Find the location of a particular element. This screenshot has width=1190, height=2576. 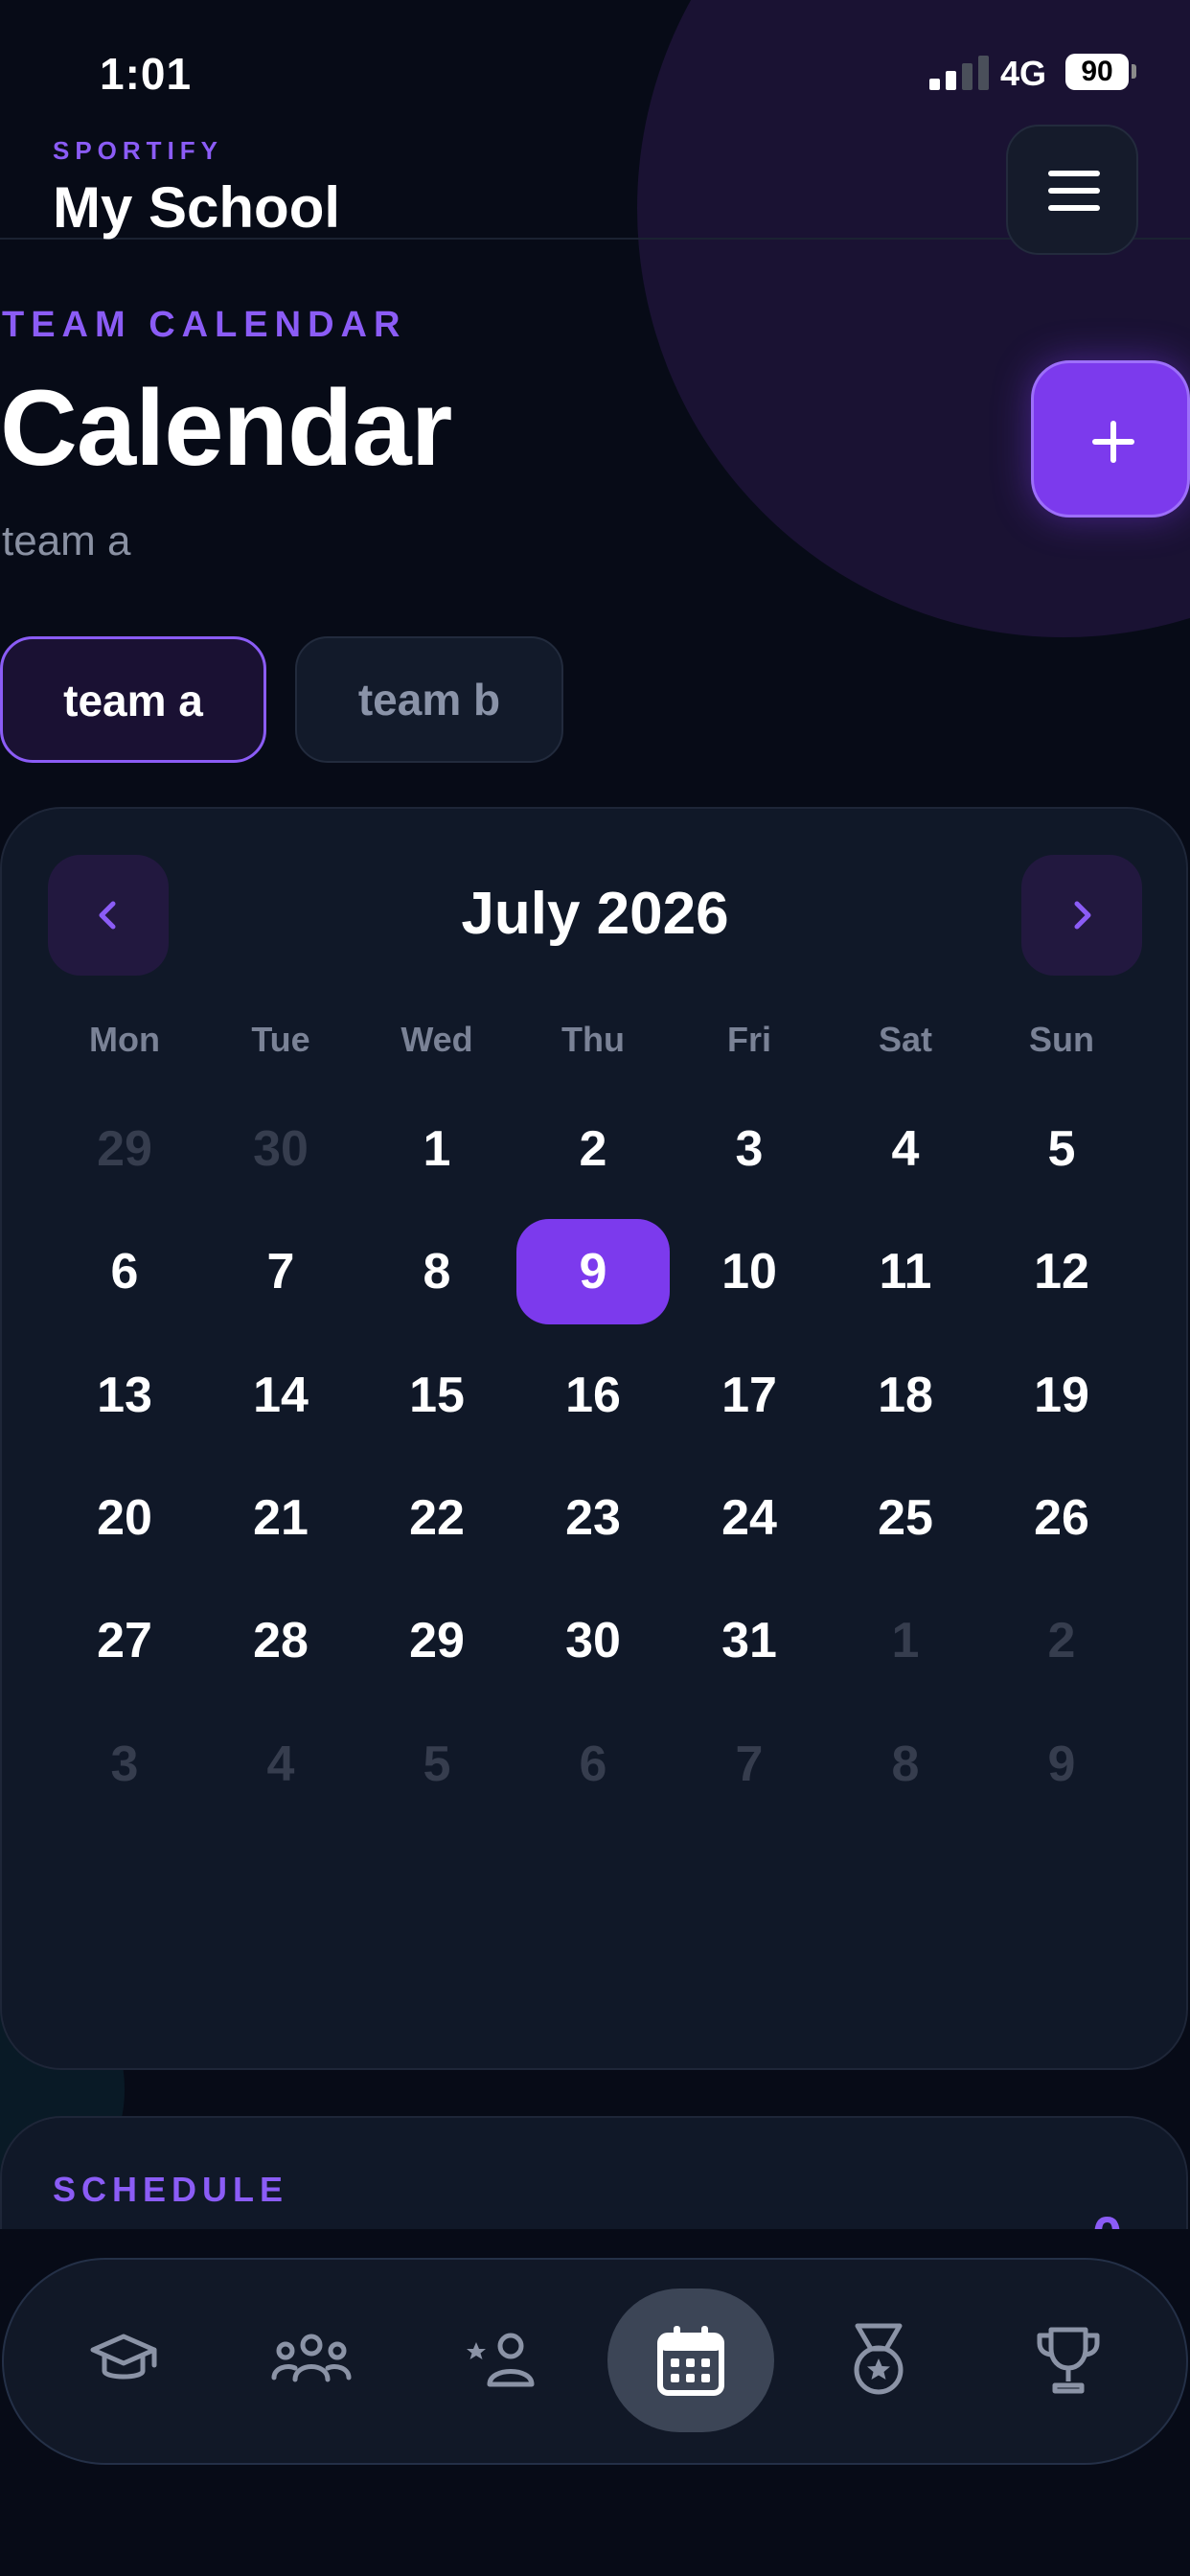

calendar-day: 27 is located at coordinates (125, 1640).